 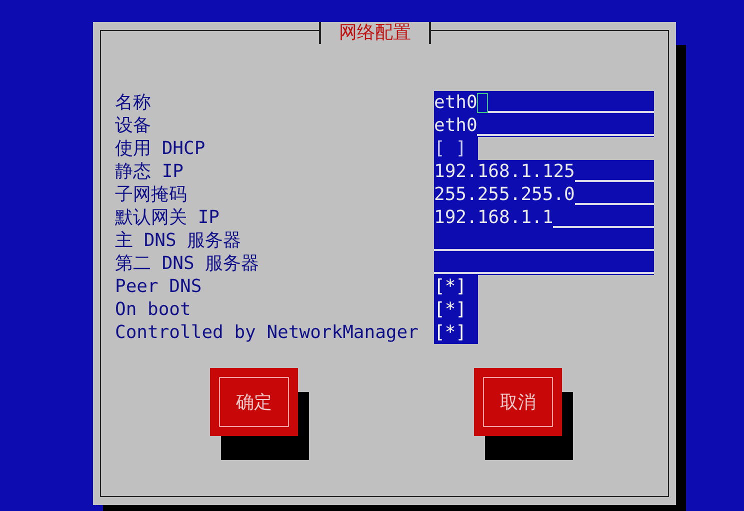 I want to click on checkbox: [ ], so click(x=456, y=148).